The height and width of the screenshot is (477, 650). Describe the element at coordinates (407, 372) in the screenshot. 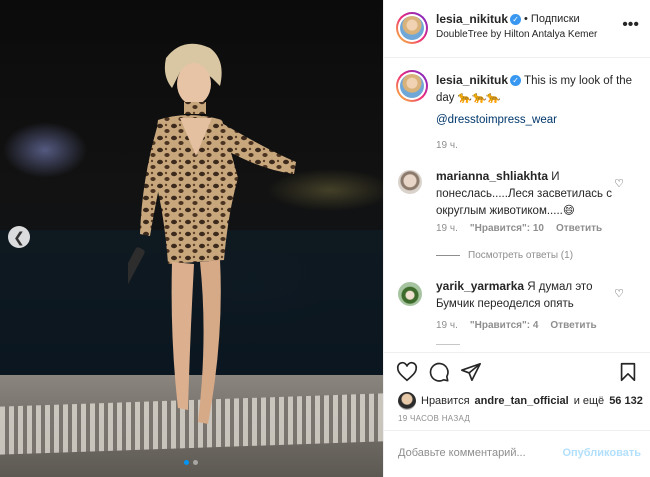

I see `like-heart-icon` at that location.